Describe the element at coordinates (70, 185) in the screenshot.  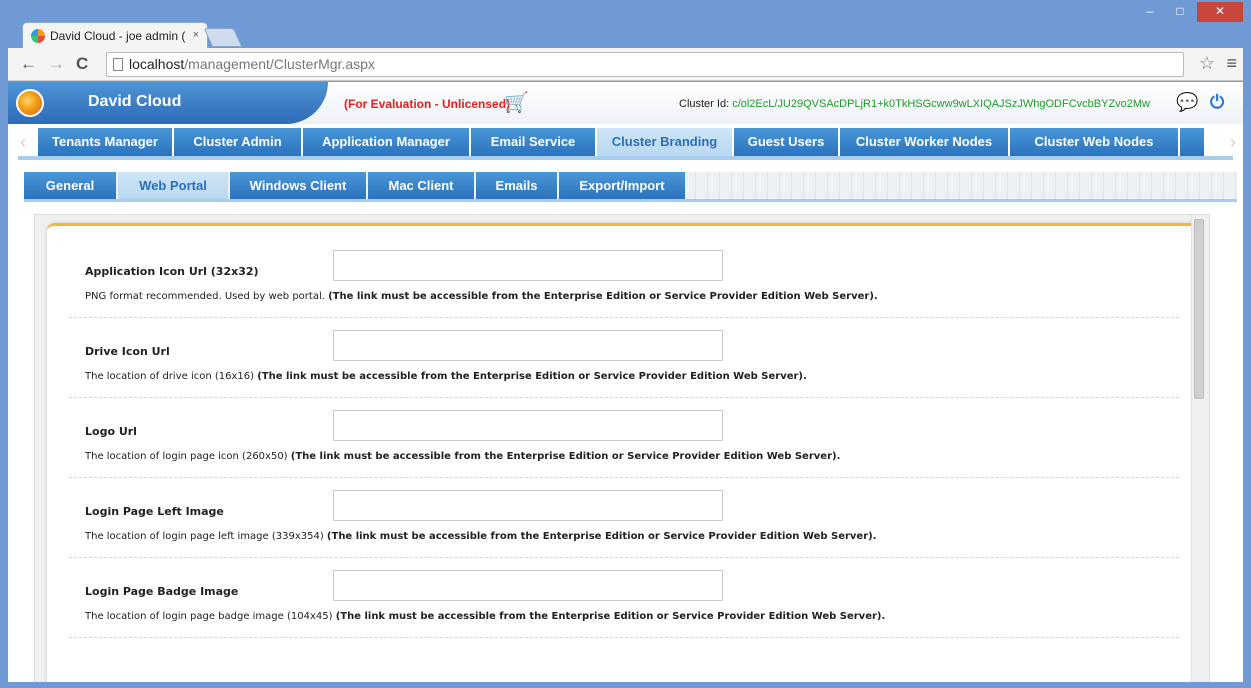
I see `sub-nav-item: General` at that location.